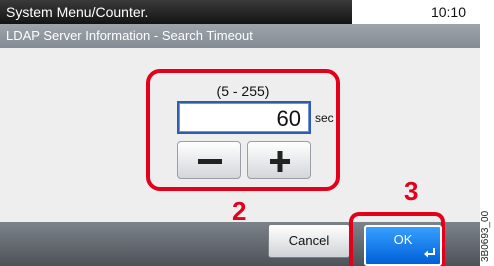 This screenshot has height=266, width=494. I want to click on plus-icon, so click(280, 161).